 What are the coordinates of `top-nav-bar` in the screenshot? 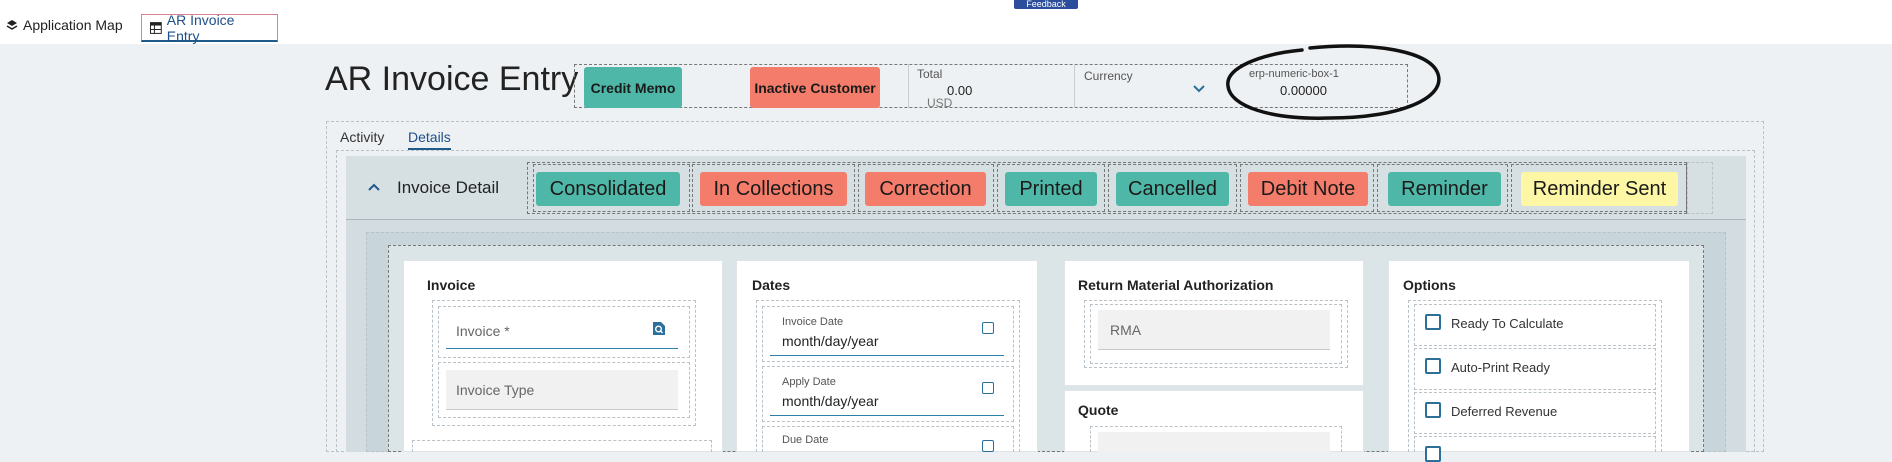 It's located at (946, 22).